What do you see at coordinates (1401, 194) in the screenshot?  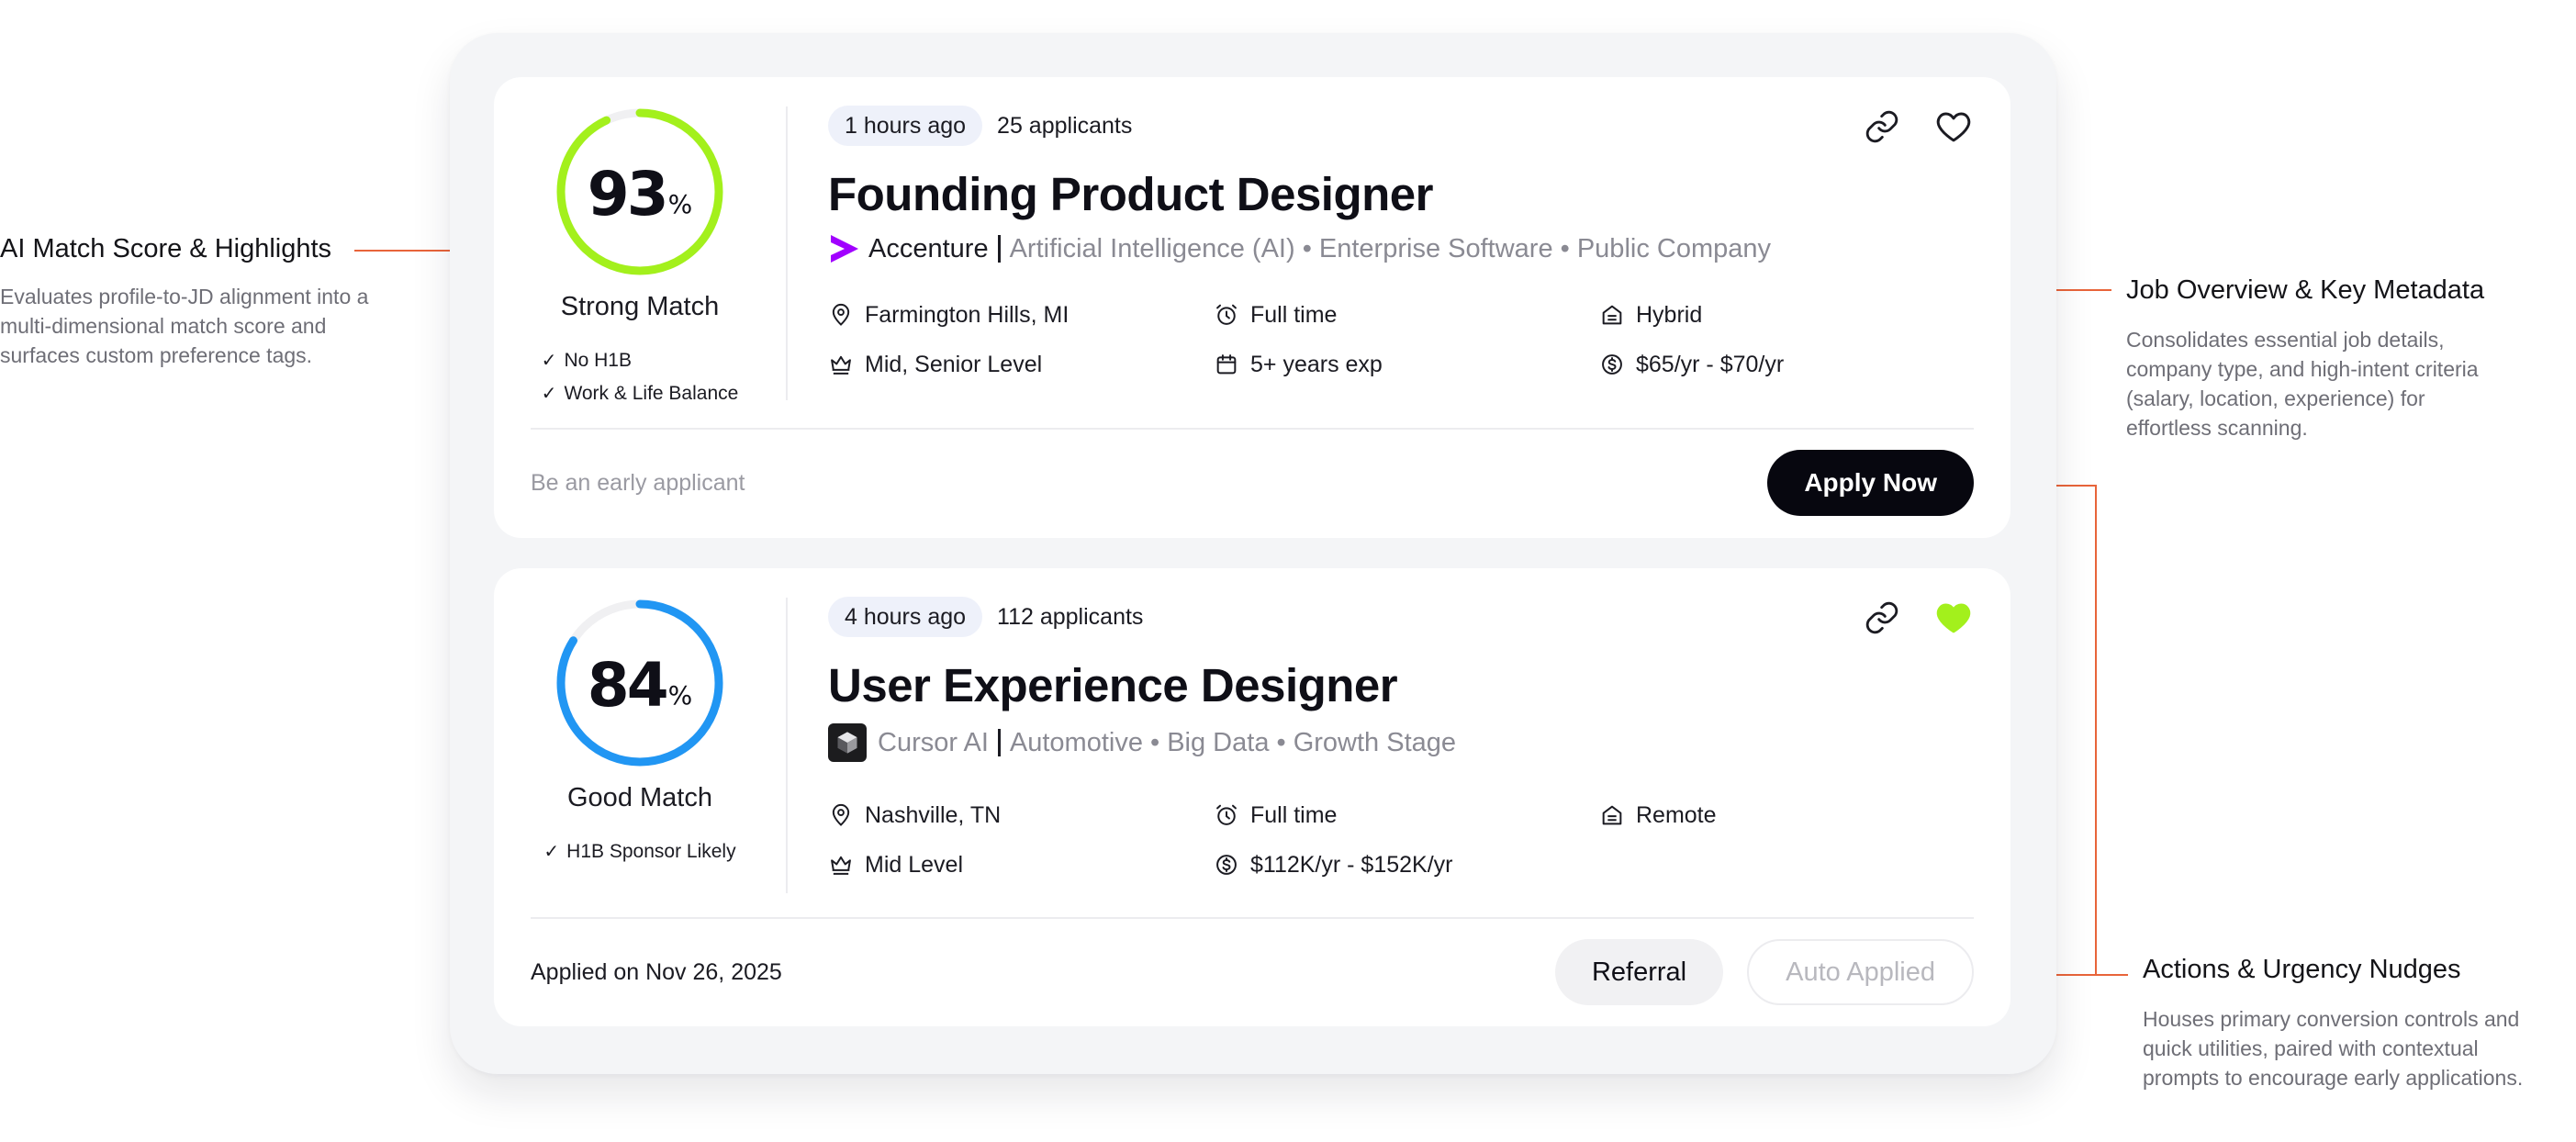 I see `job-title: Founding Product Designer` at bounding box center [1401, 194].